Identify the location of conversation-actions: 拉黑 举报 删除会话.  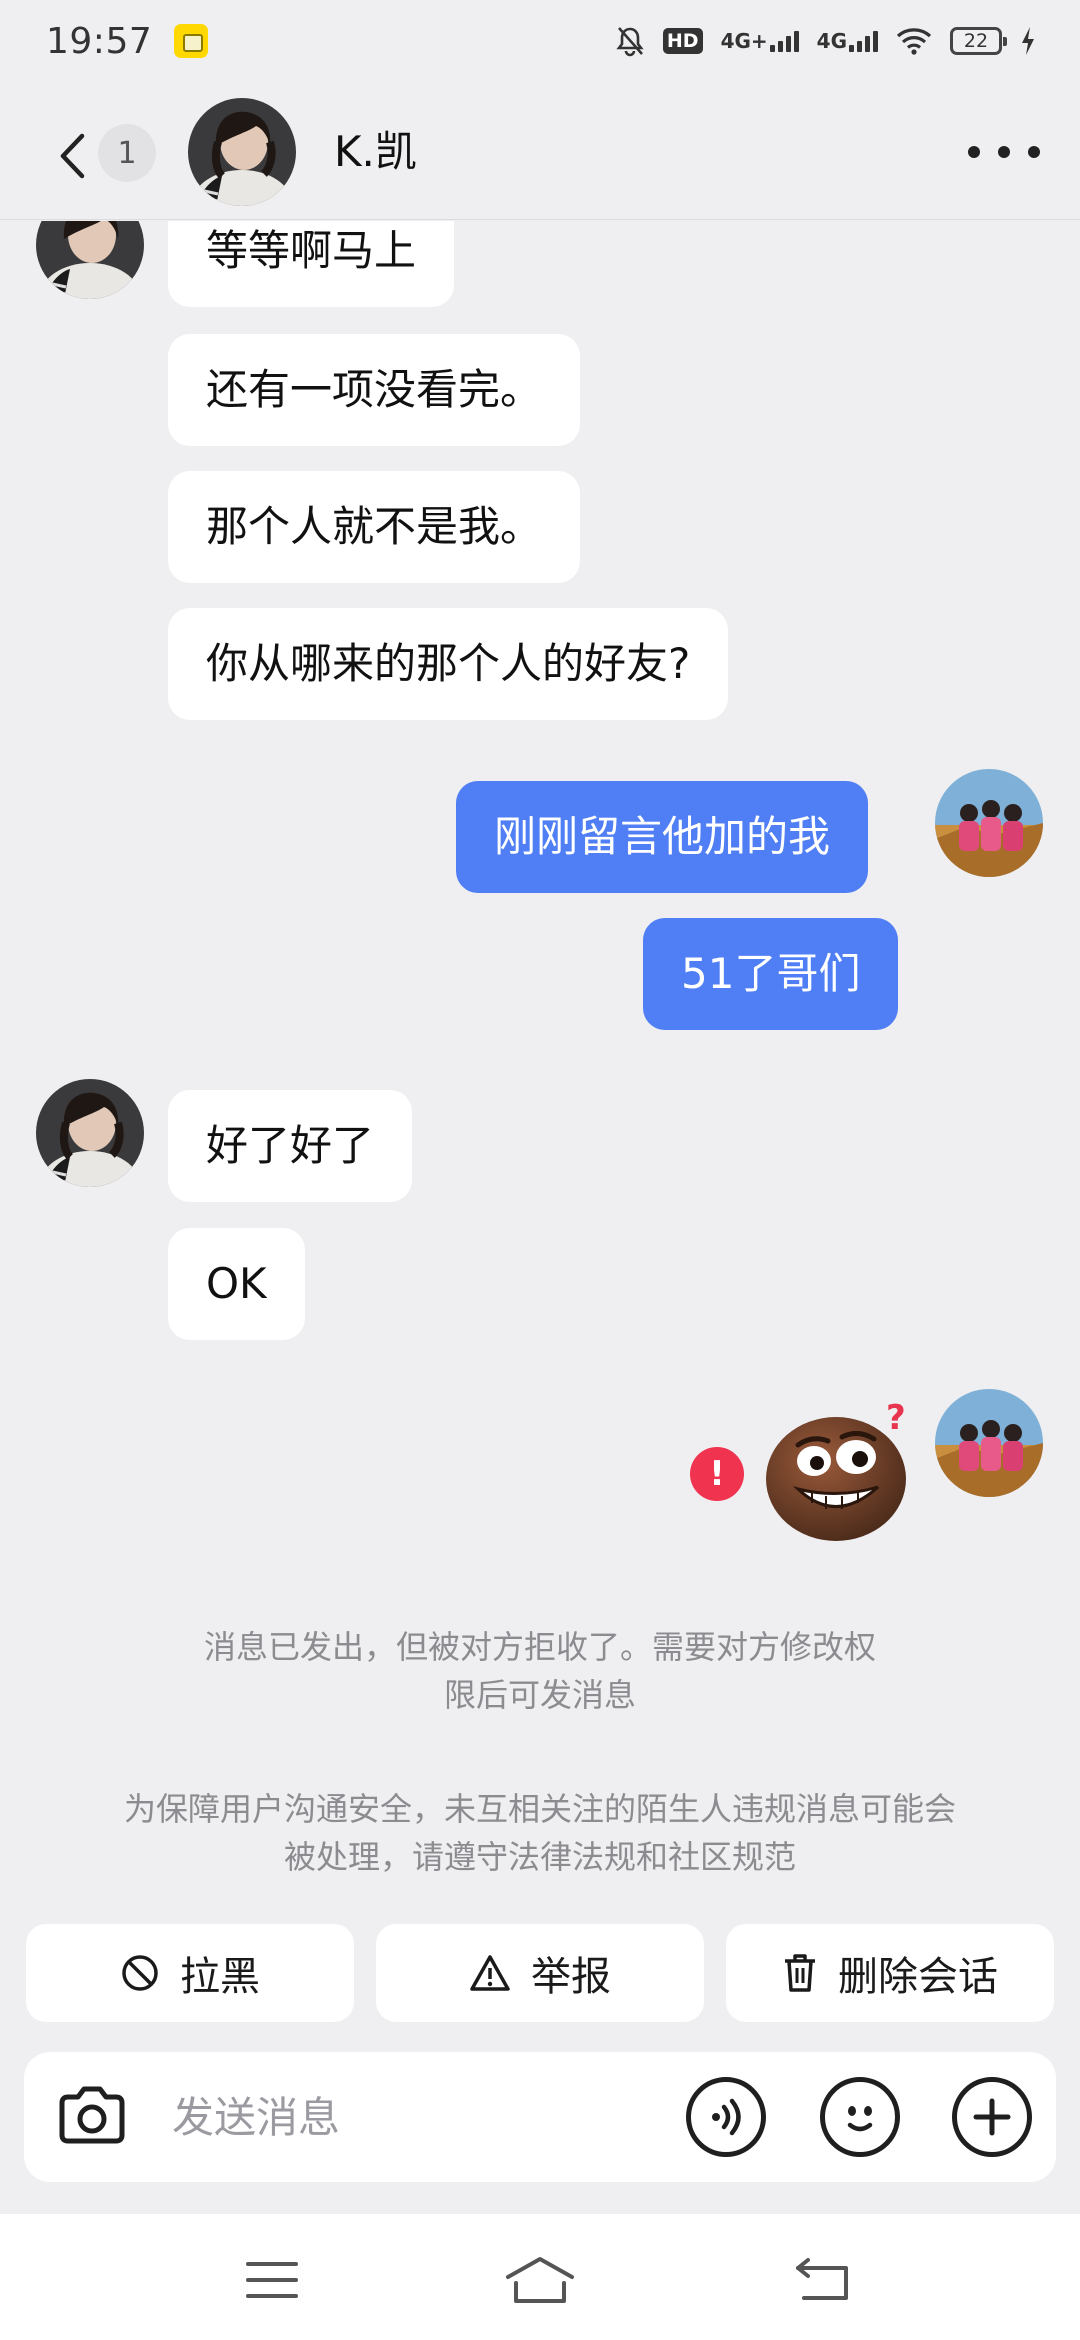
(540, 1973).